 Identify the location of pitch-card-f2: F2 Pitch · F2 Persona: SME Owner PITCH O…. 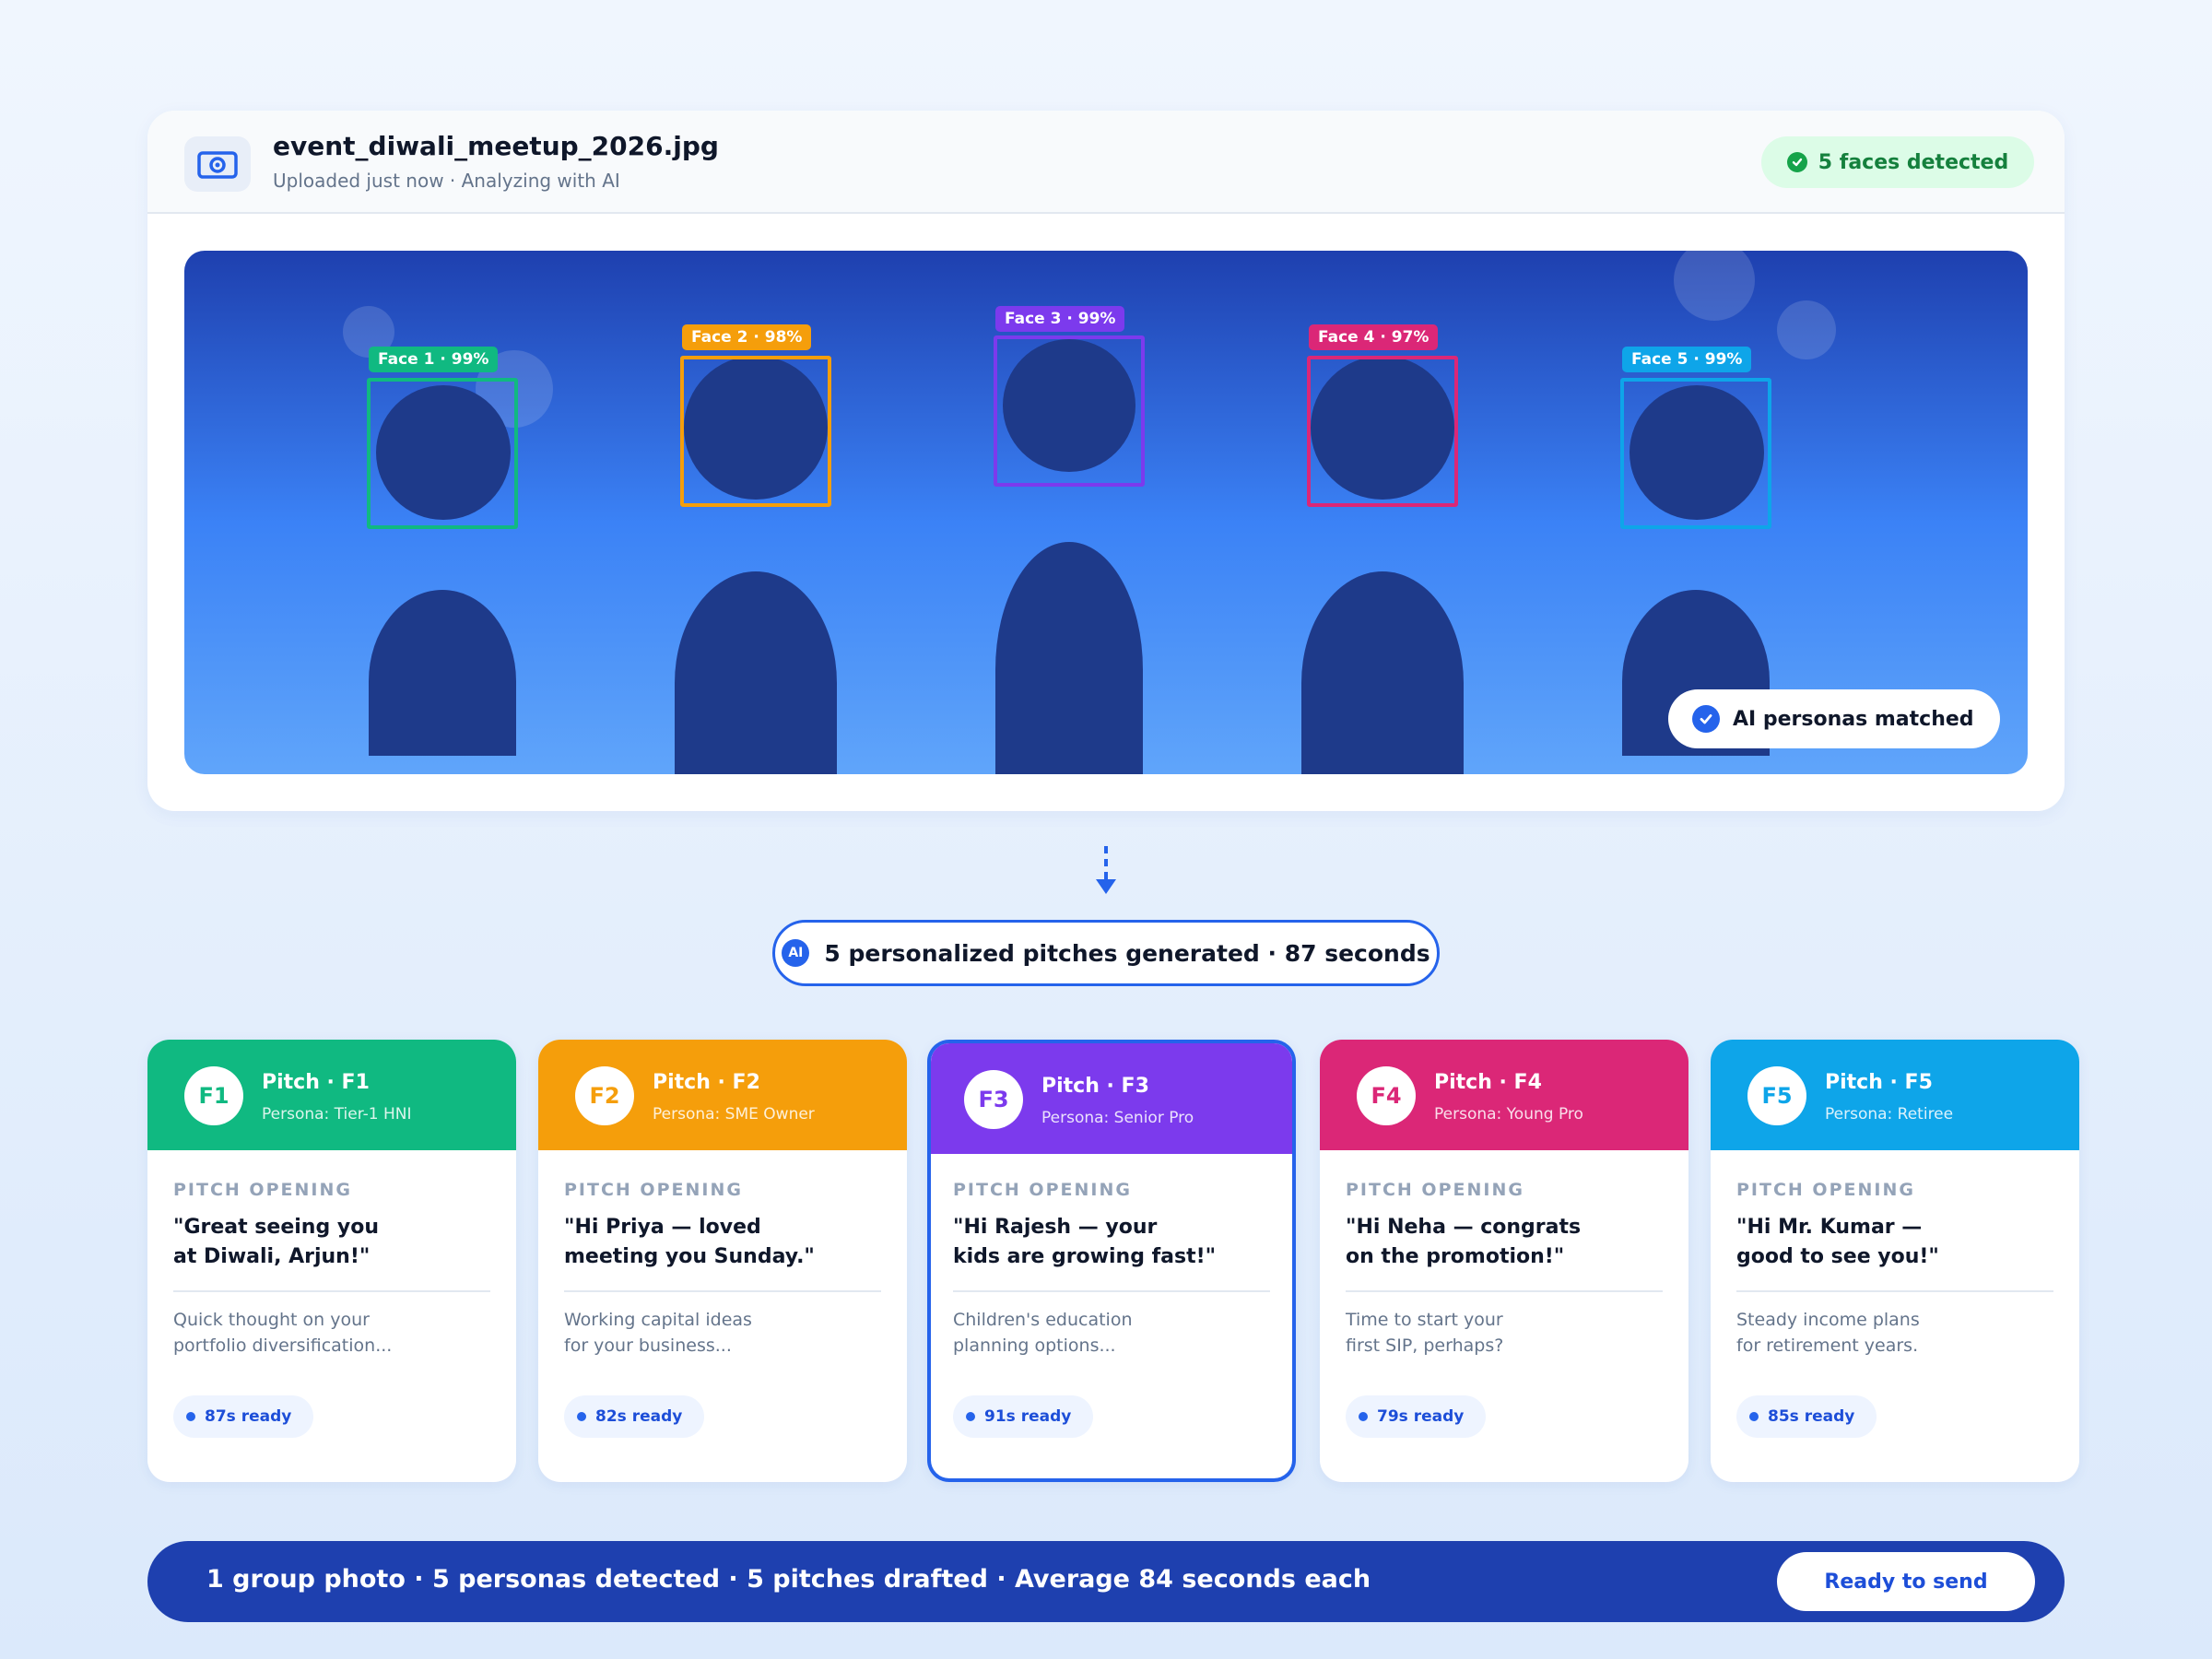
(722, 1261).